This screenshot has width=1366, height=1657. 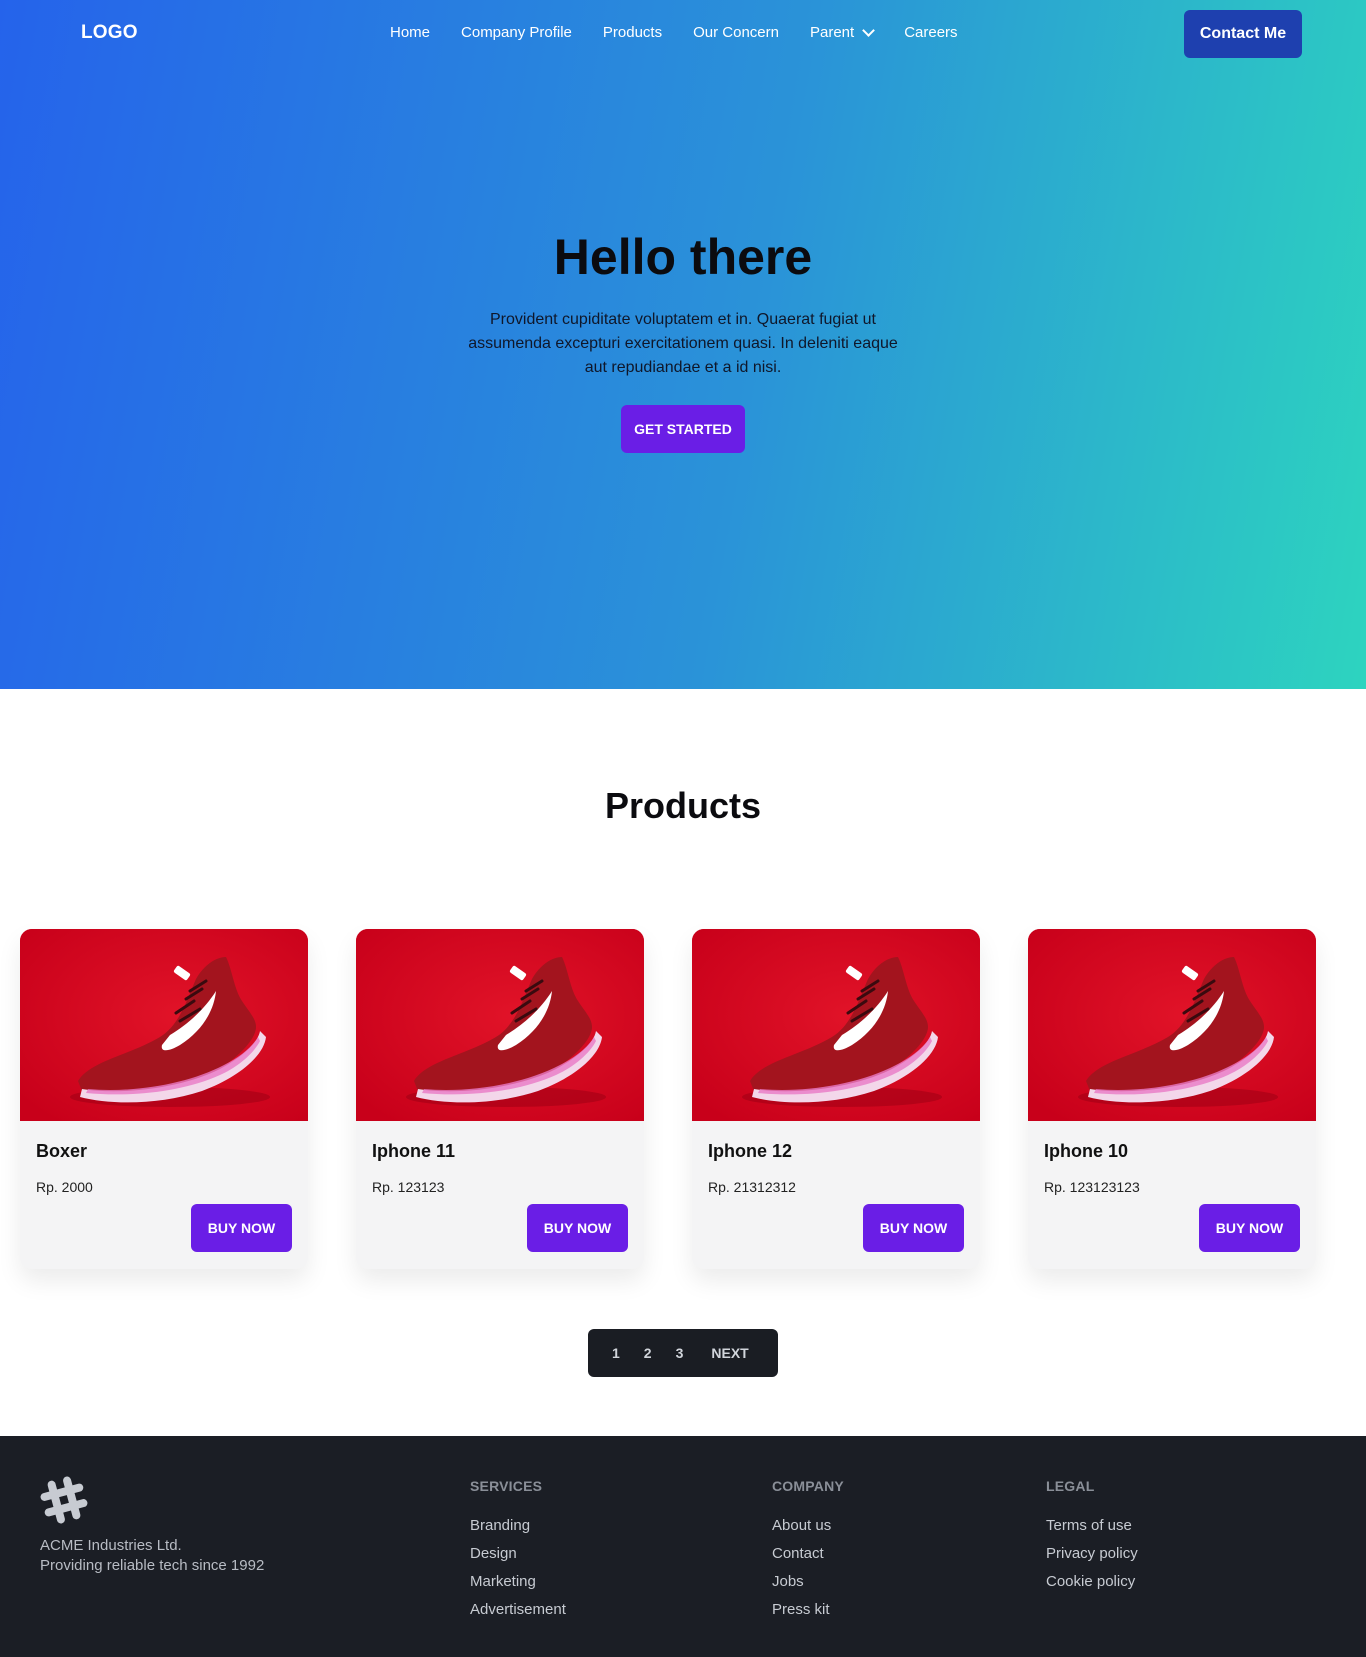 I want to click on product-price: Rp. 21312312, so click(x=752, y=1187).